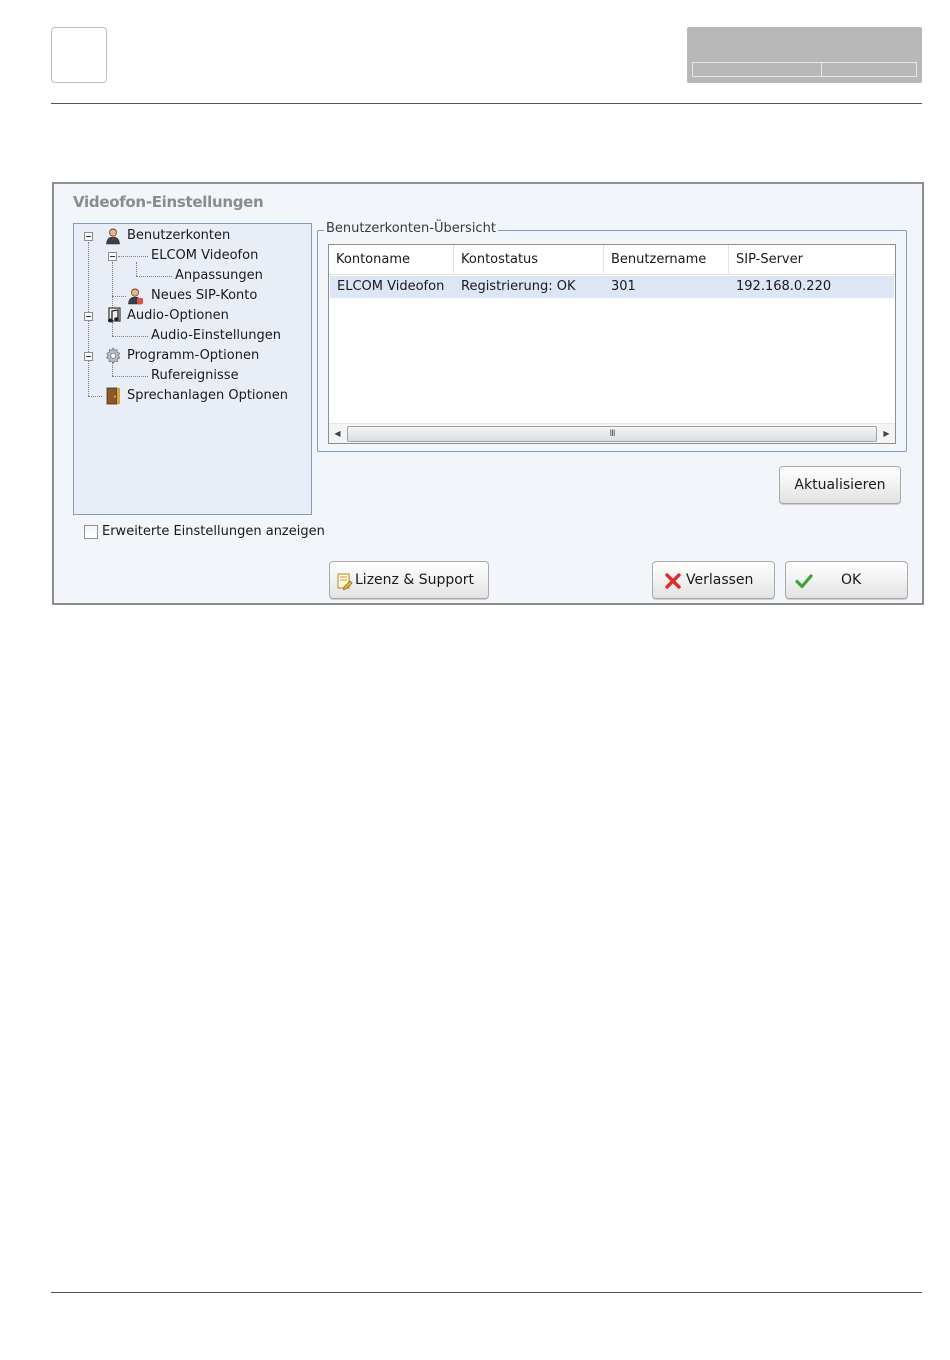  What do you see at coordinates (345, 581) in the screenshot?
I see `license-icon` at bounding box center [345, 581].